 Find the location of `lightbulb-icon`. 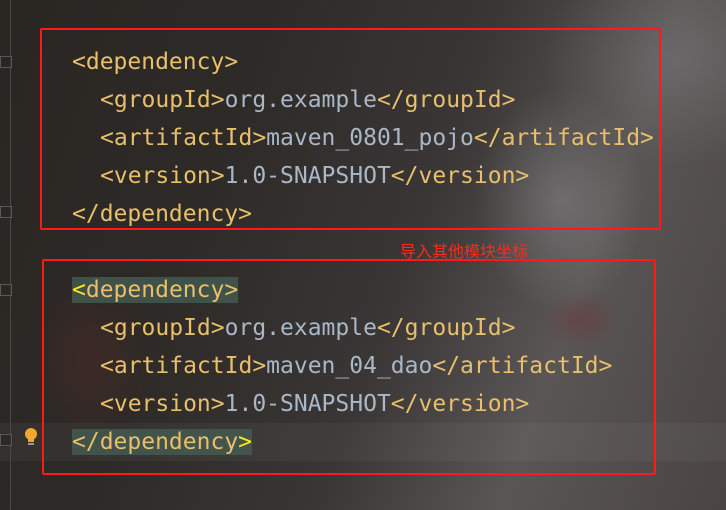

lightbulb-icon is located at coordinates (31, 437).